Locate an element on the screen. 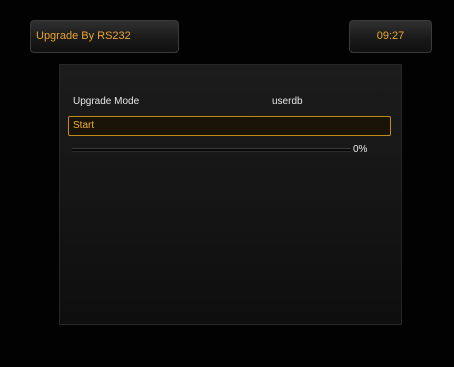 This screenshot has height=367, width=454. upgrade-mode-label: Upgrade Mode is located at coordinates (106, 101).